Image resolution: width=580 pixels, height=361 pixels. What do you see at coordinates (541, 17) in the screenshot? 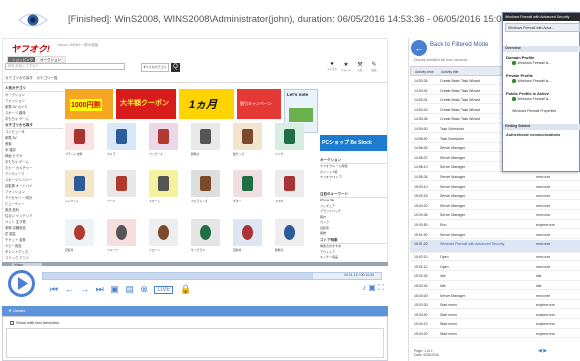
I see `firewall-title: Windows Firewall with Advanced Security` at bounding box center [541, 17].